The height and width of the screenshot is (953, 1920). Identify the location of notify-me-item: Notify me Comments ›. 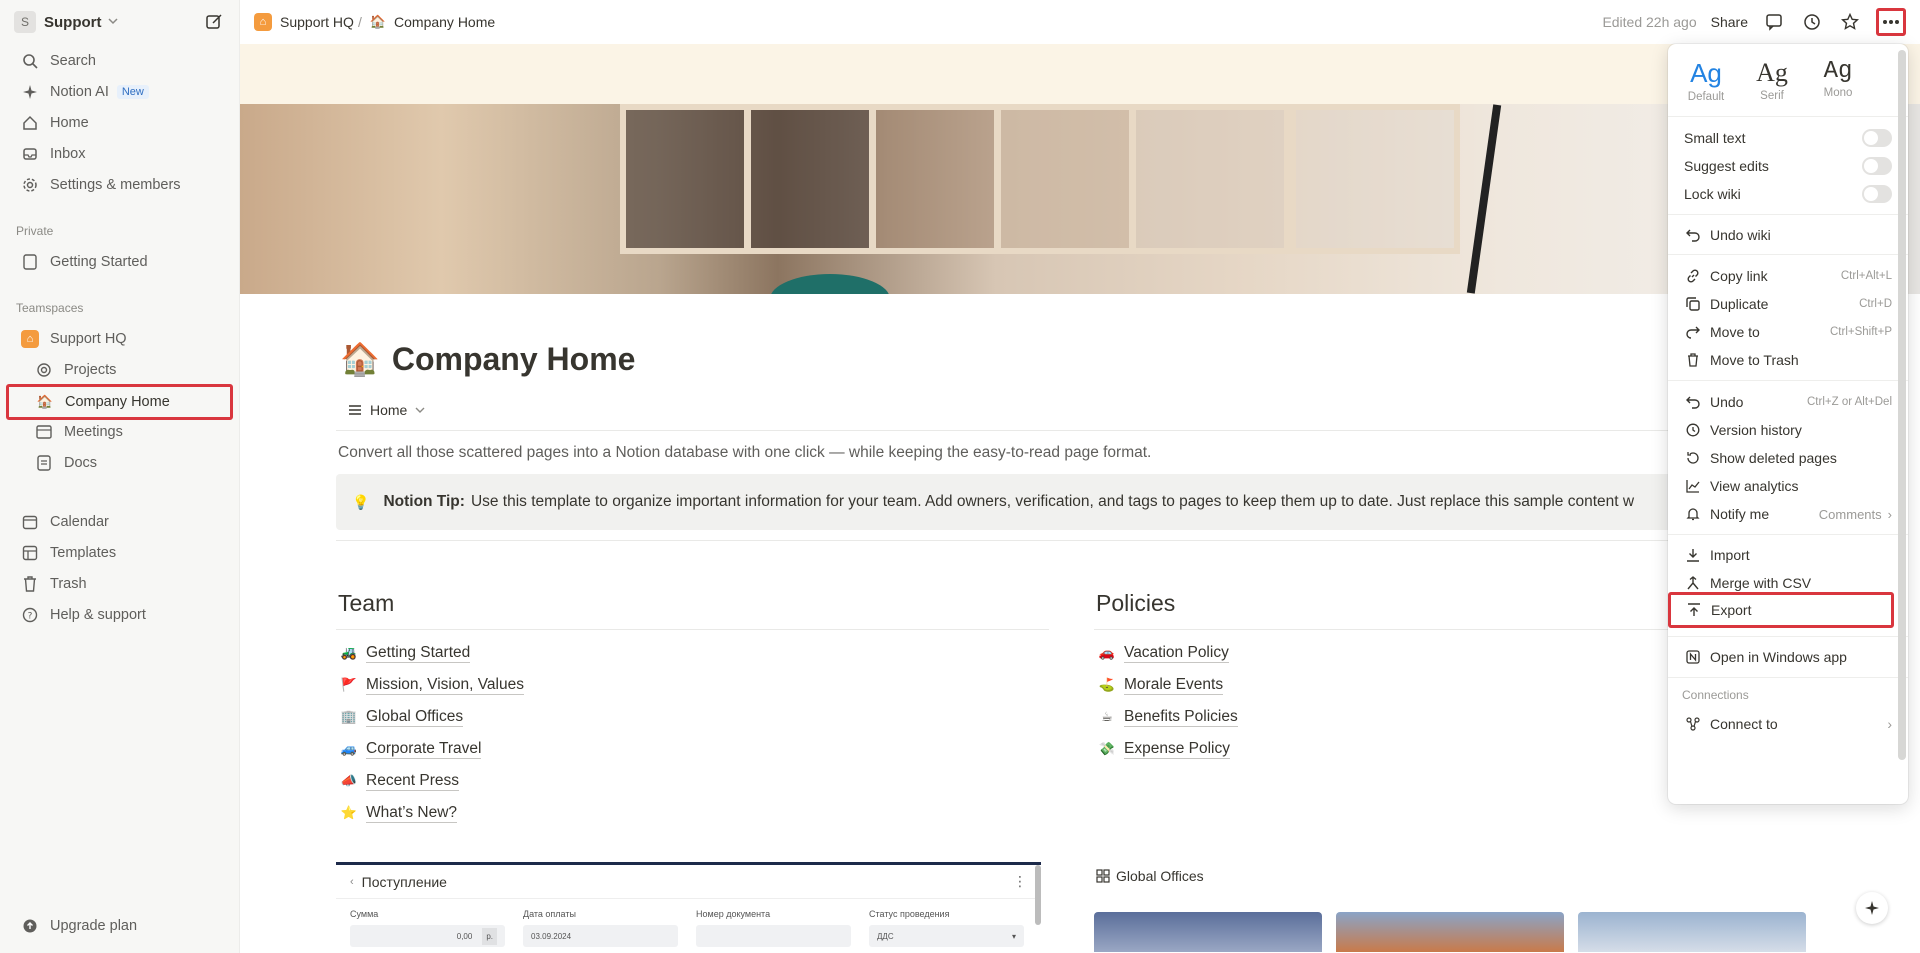
(1788, 514).